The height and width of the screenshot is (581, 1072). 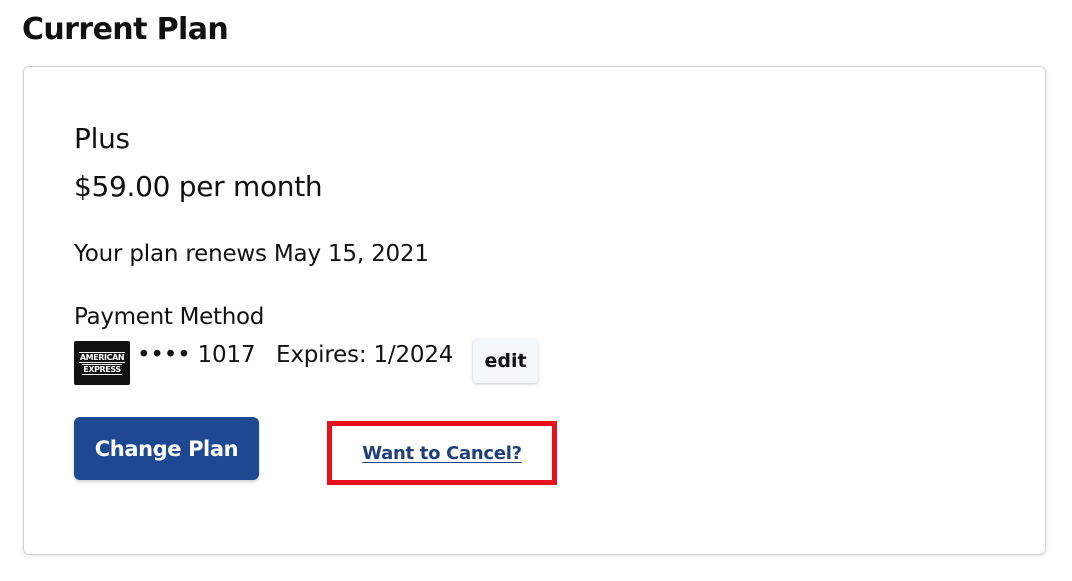 I want to click on change-plan-button: Change Plan, so click(x=166, y=448).